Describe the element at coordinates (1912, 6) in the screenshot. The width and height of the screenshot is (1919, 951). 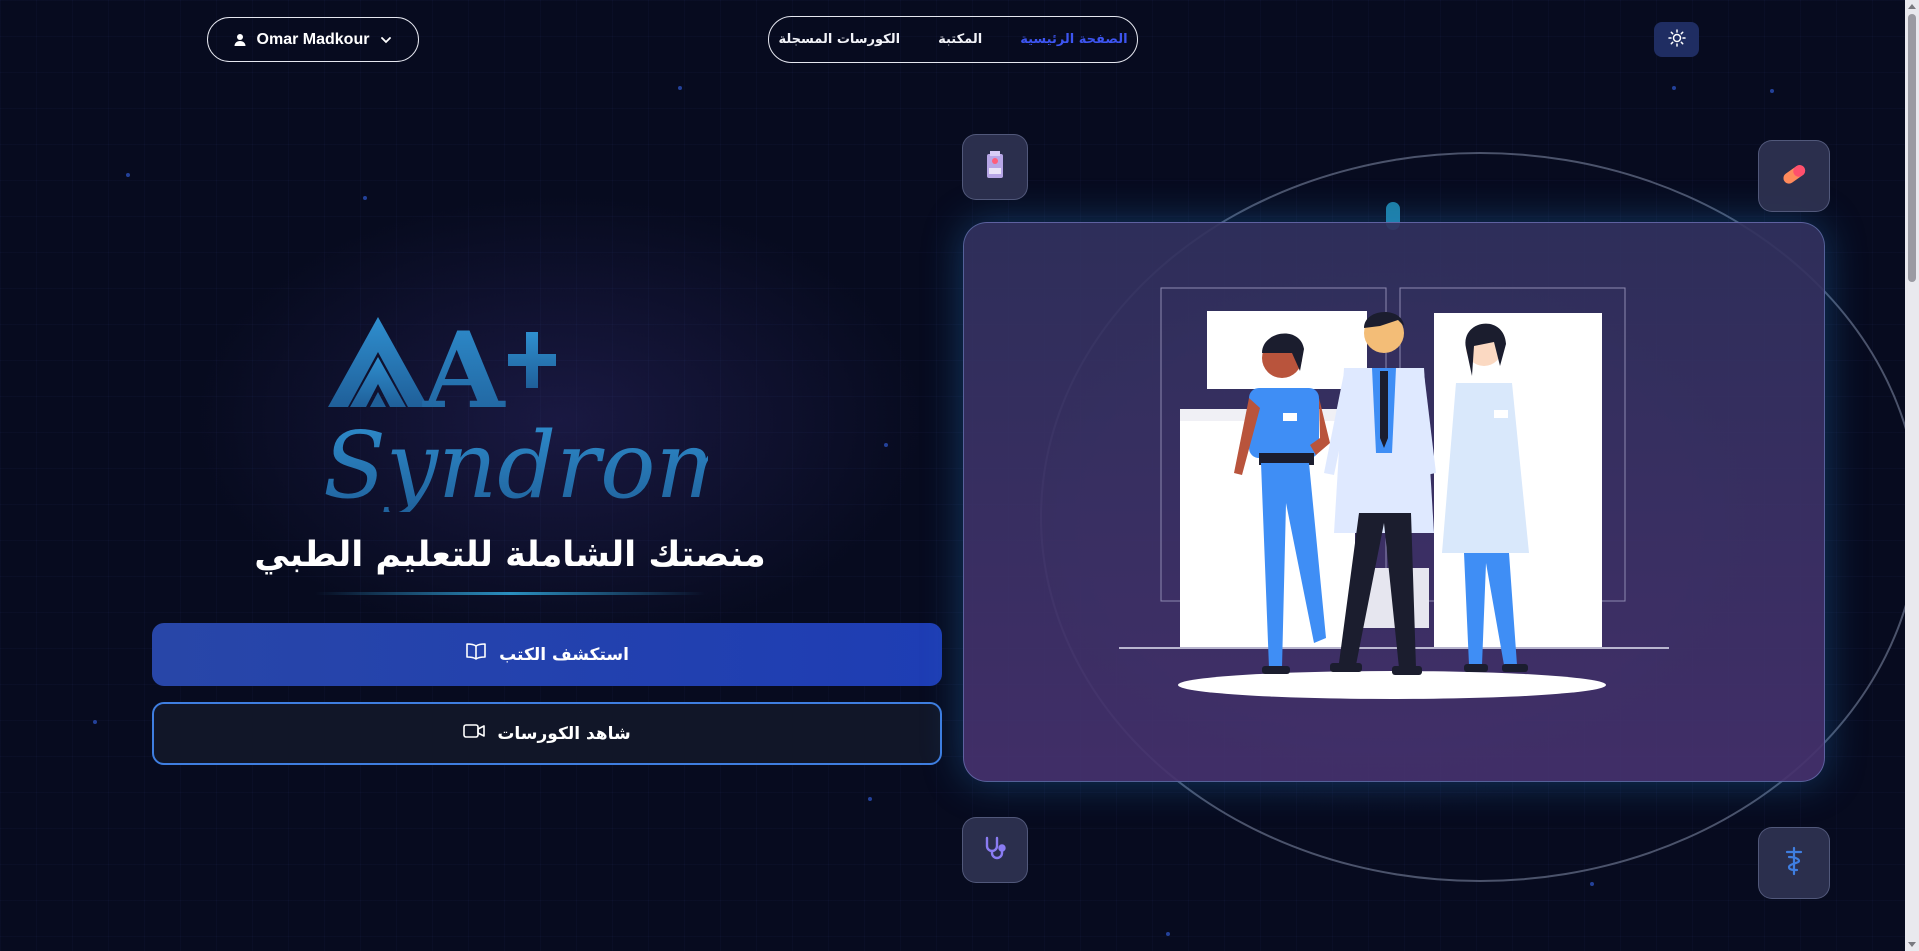
I see `scroll-up-arrow` at that location.